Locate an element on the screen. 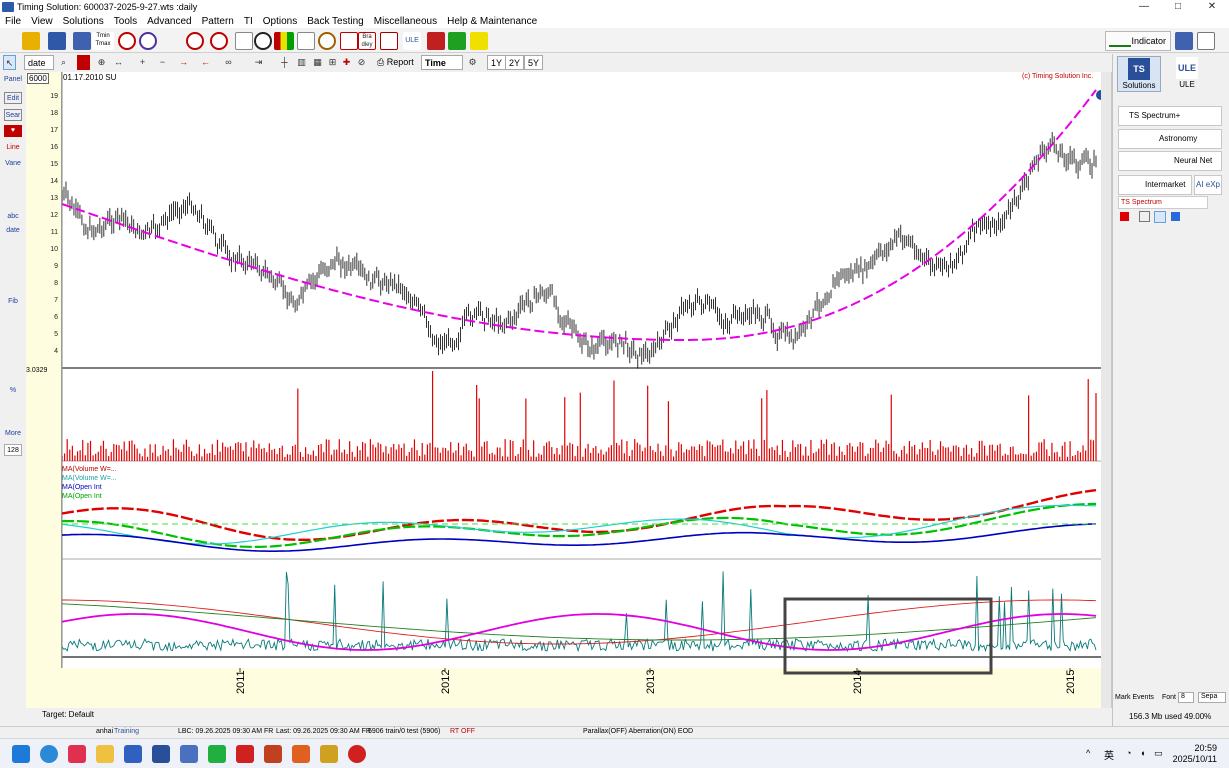 This screenshot has height=768, width=1229. event-icon is located at coordinates (195, 41).